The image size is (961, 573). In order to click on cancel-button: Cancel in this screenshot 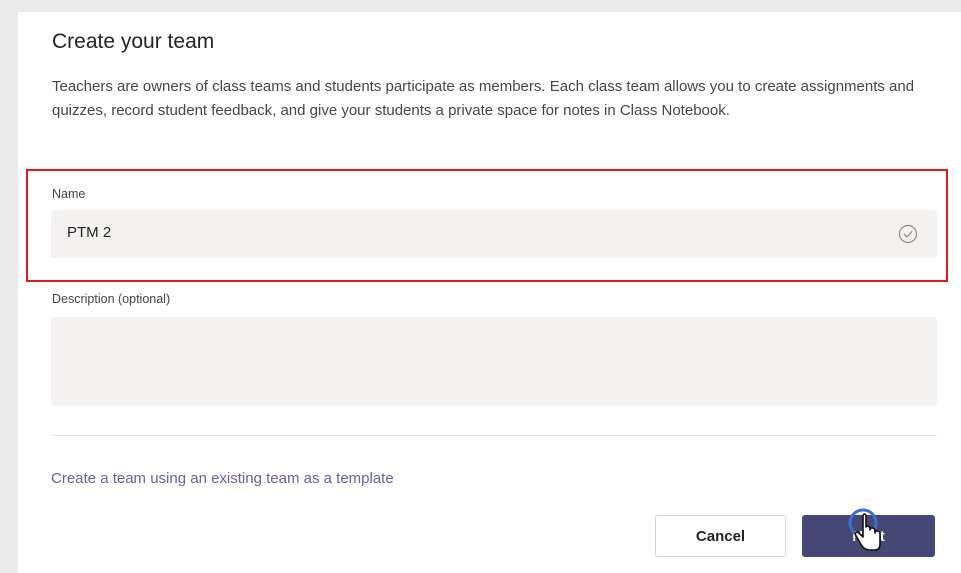, I will do `click(720, 536)`.